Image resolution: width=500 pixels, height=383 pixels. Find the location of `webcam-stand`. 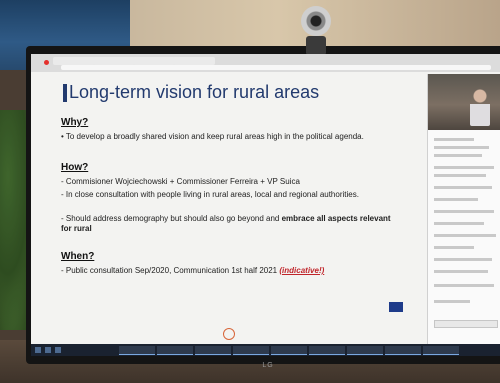

webcam-stand is located at coordinates (316, 45).